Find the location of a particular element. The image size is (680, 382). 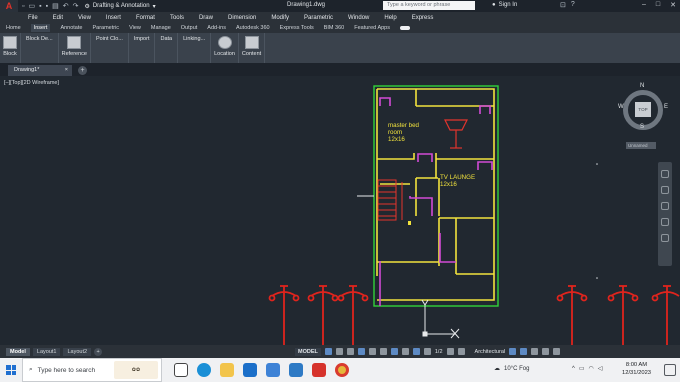

osnap-icon is located at coordinates (372, 351).